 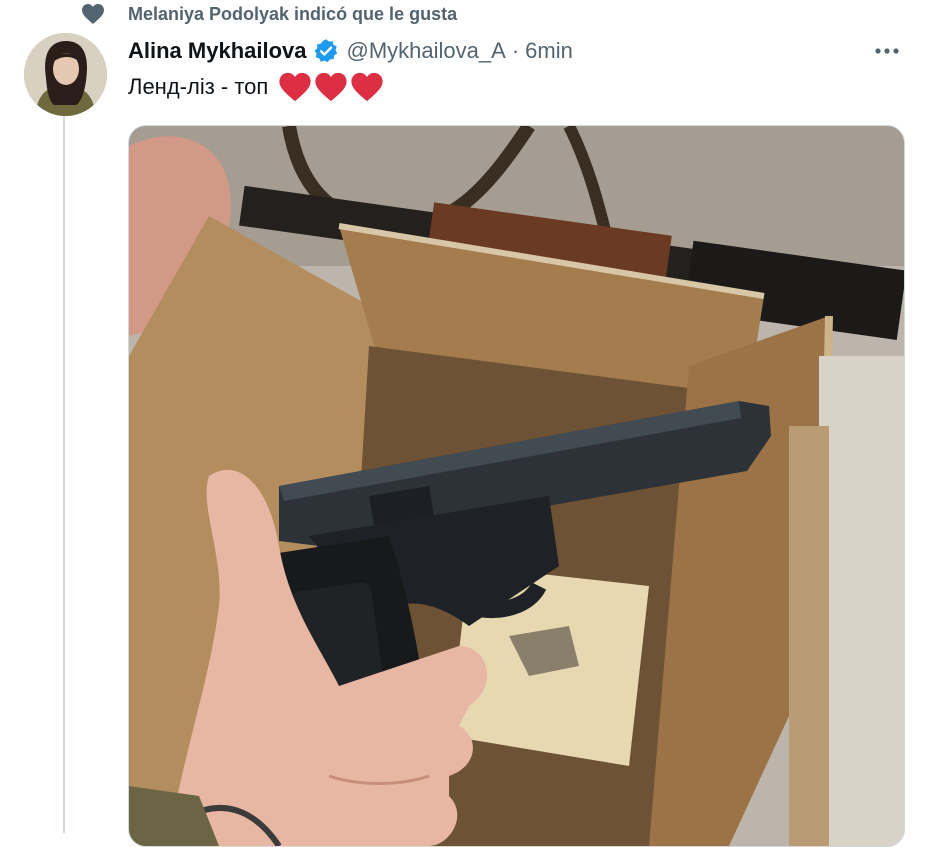 What do you see at coordinates (426, 51) in the screenshot?
I see `author-handle: @Mykhailova_A` at bounding box center [426, 51].